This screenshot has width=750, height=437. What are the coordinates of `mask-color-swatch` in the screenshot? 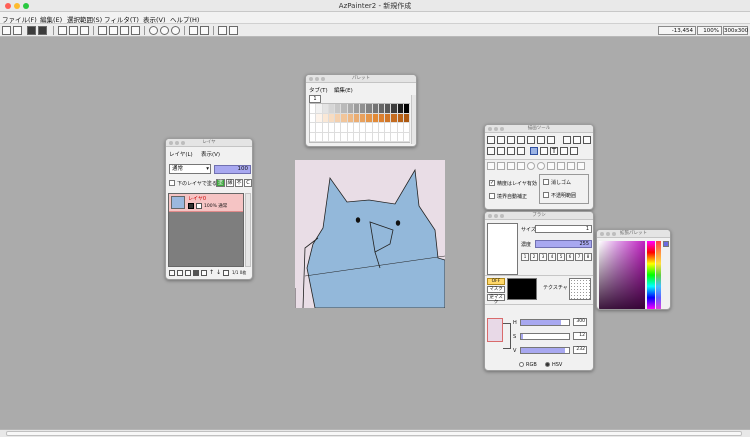 It's located at (522, 289).